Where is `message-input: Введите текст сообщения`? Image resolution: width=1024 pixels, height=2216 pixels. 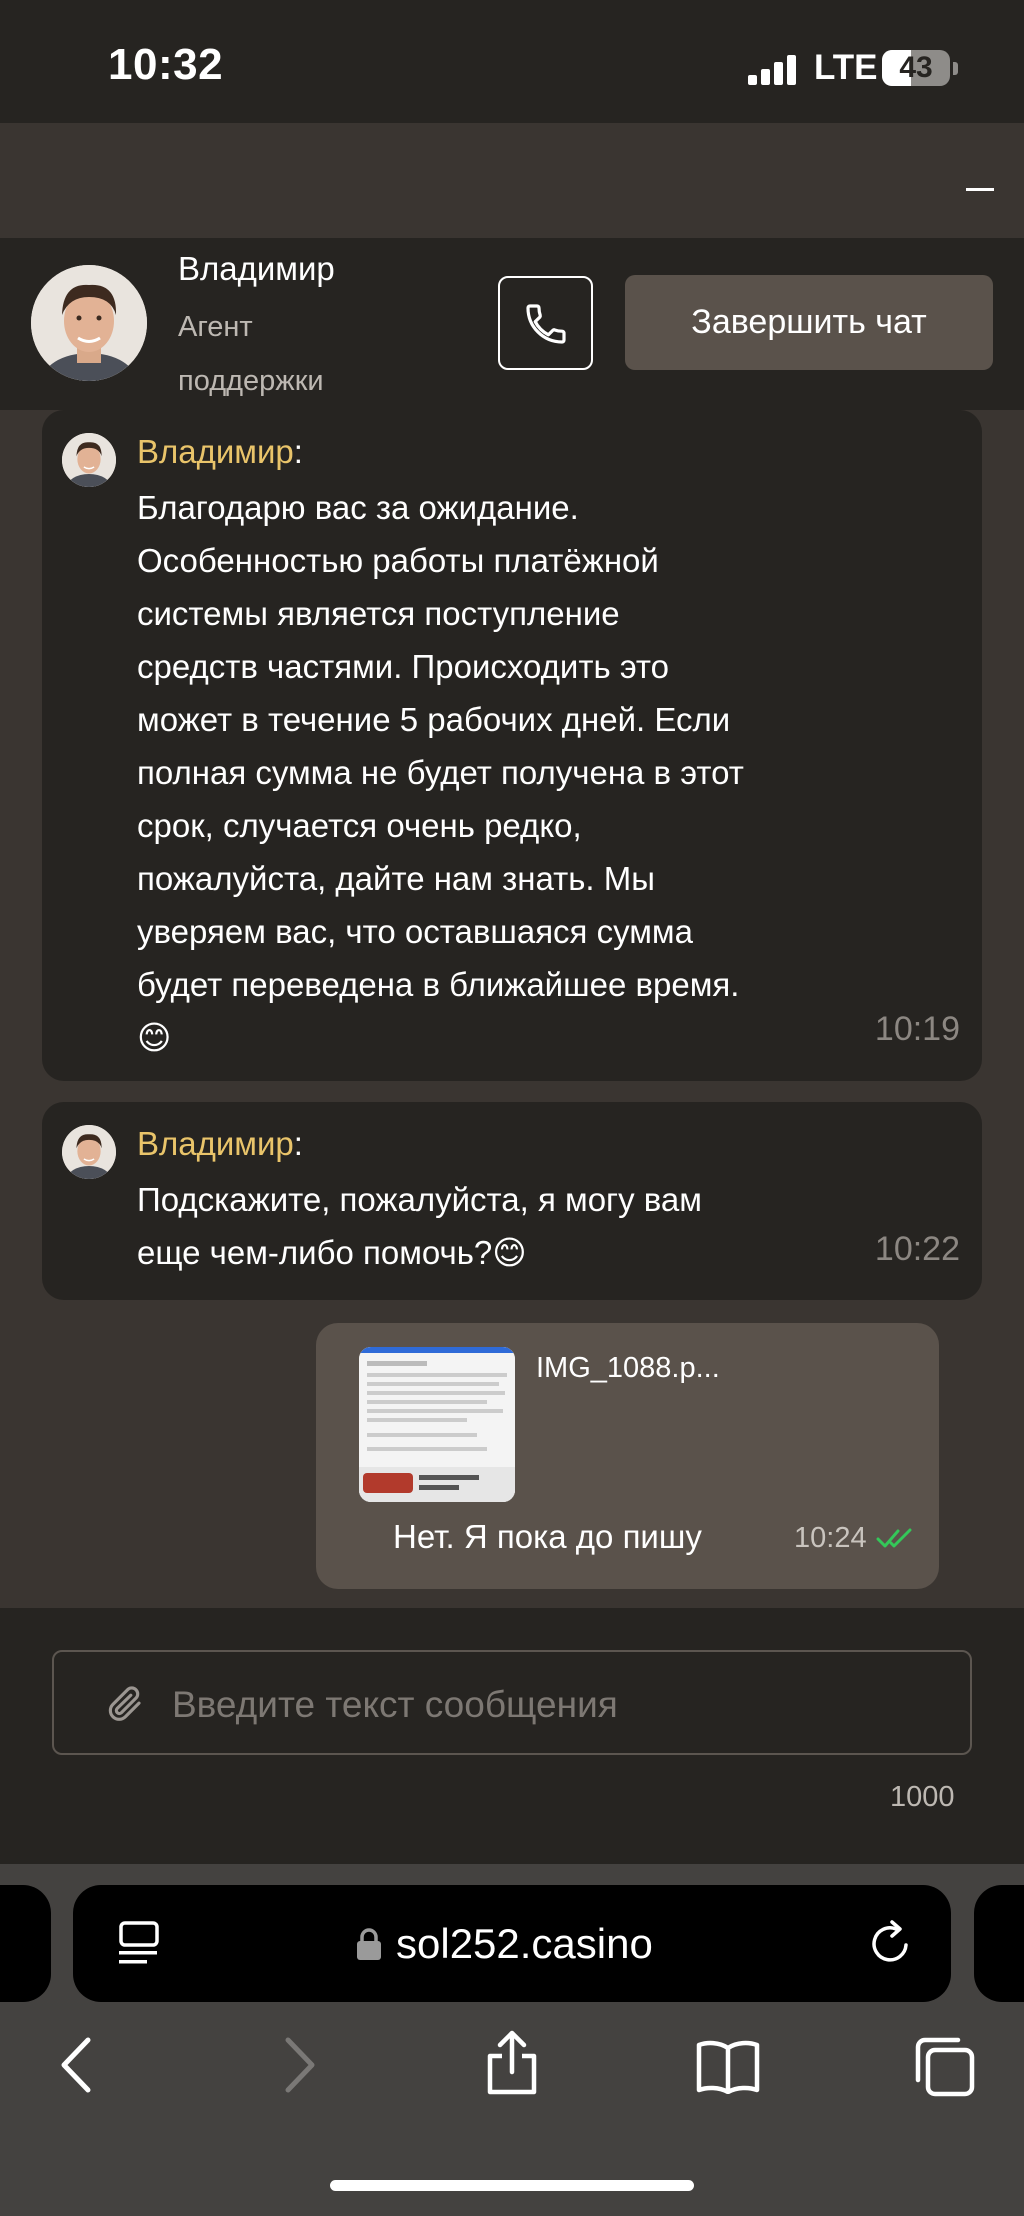 message-input: Введите текст сообщения is located at coordinates (512, 1702).